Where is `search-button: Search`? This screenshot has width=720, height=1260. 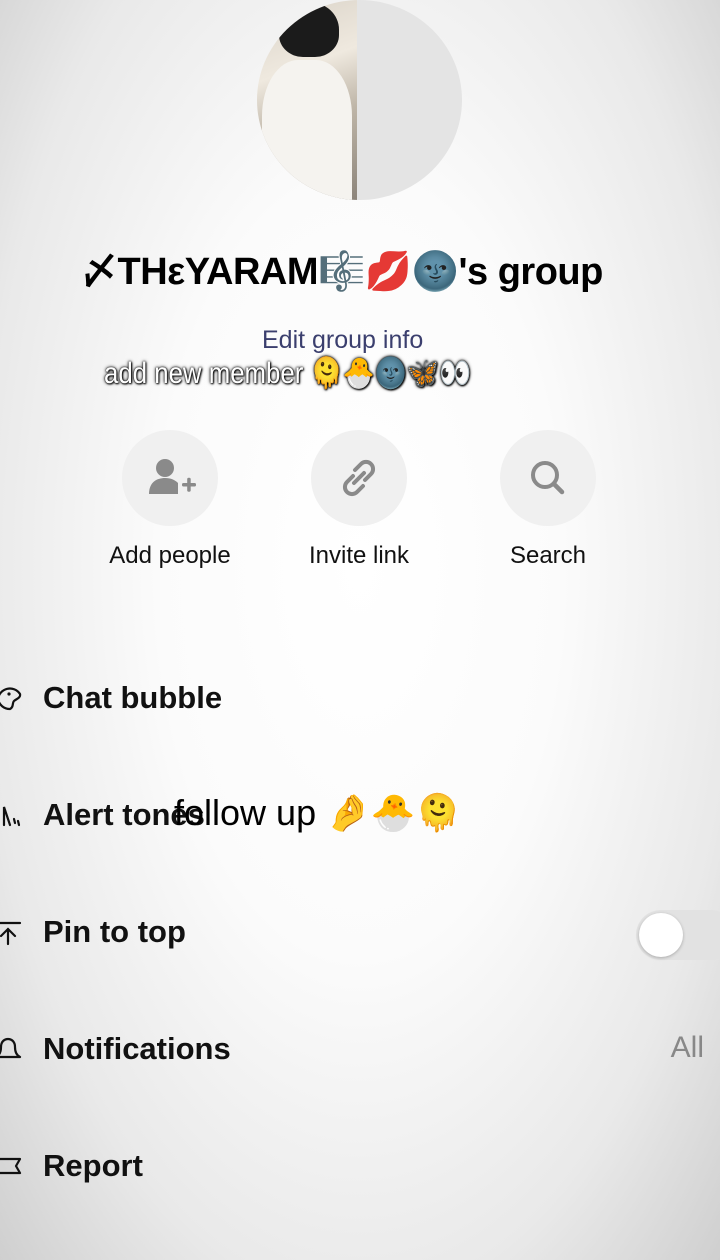
search-button: Search is located at coordinates (548, 500).